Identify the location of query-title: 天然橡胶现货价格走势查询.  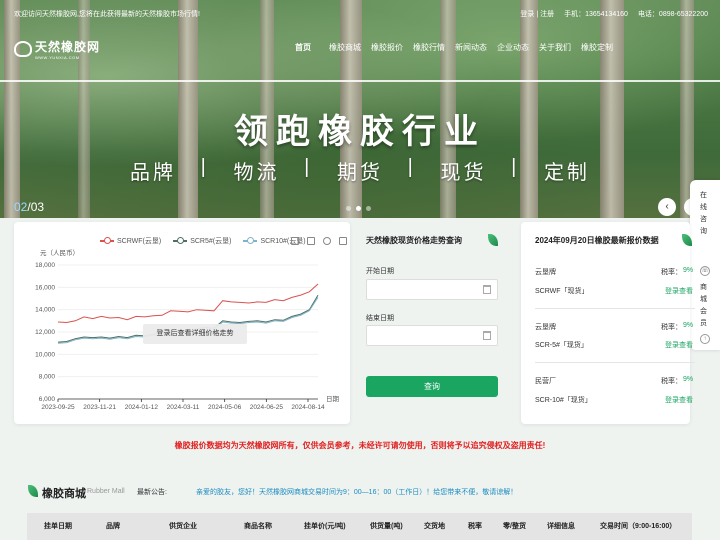
(414, 240).